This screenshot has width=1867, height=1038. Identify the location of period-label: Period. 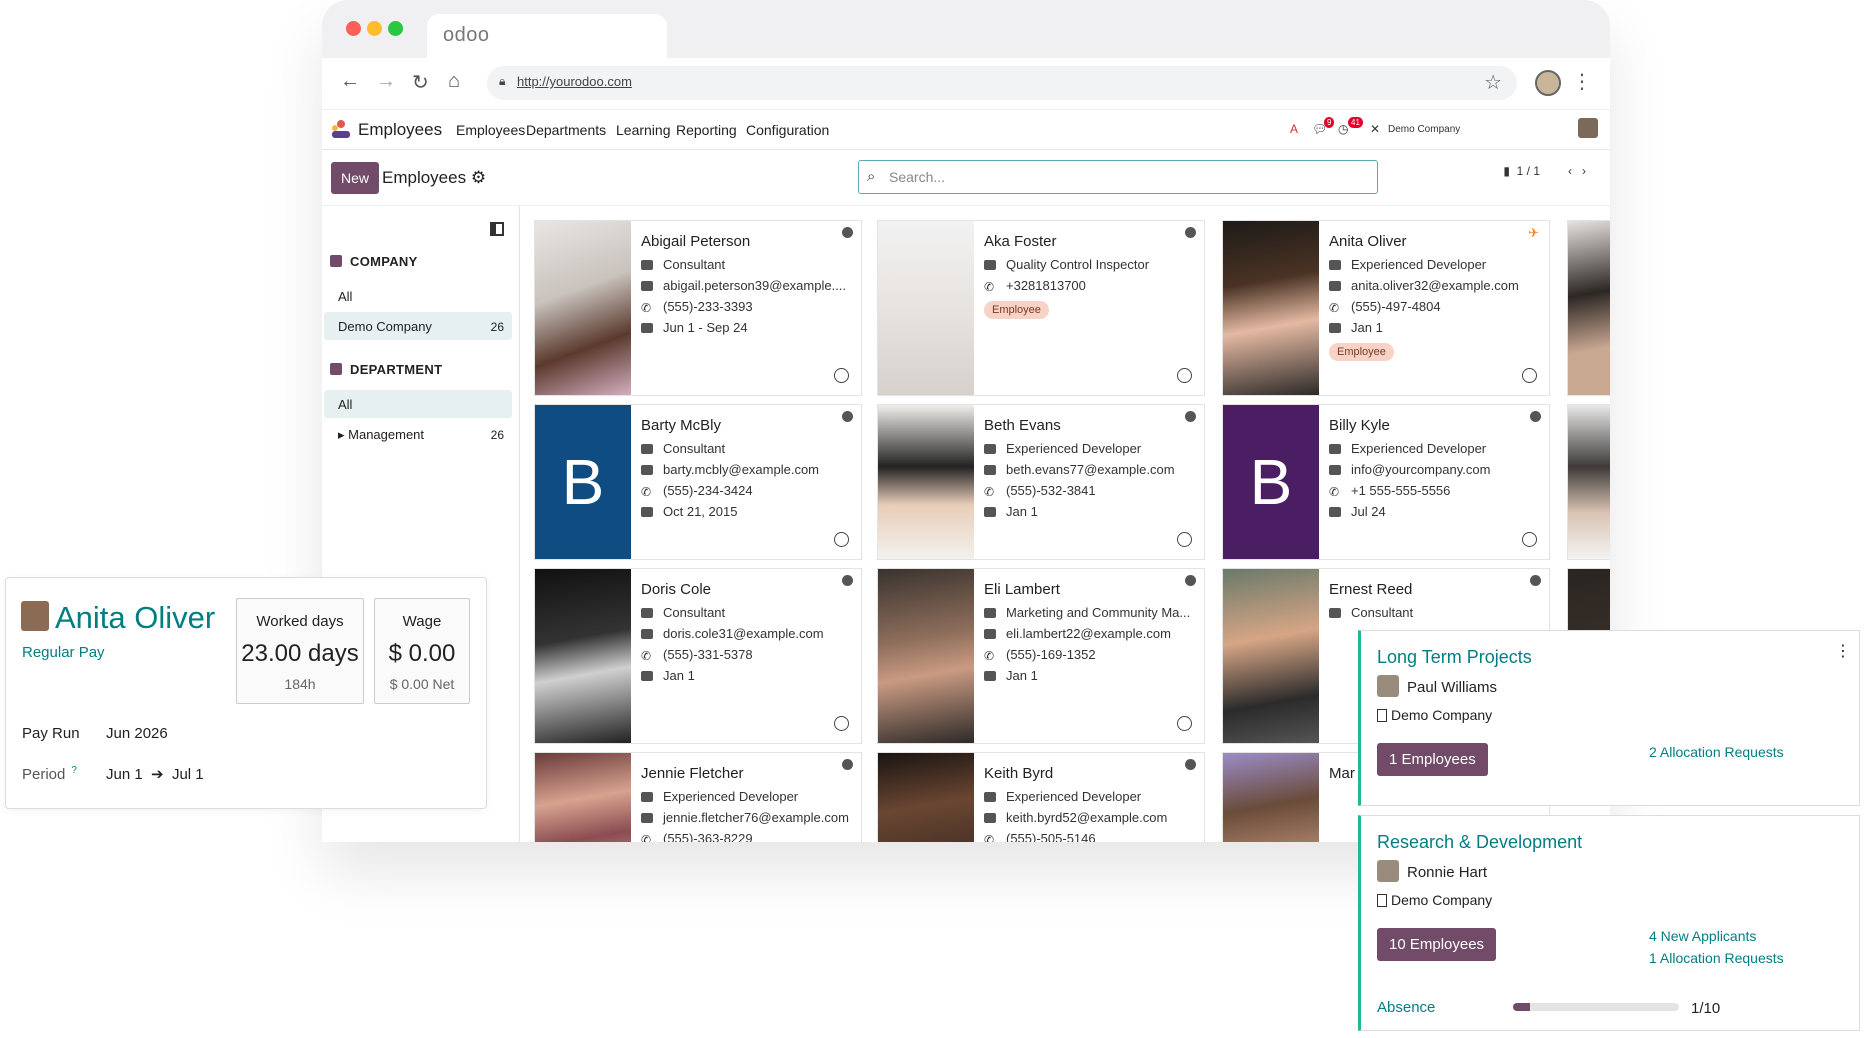
(44, 774).